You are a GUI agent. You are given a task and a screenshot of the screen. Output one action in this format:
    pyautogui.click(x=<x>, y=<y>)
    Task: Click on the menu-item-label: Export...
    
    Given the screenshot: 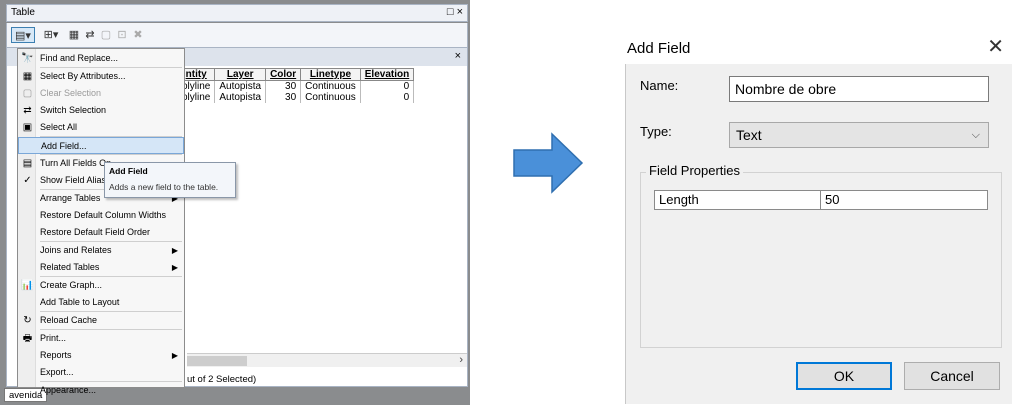 What is the action you would take?
    pyautogui.click(x=57, y=372)
    